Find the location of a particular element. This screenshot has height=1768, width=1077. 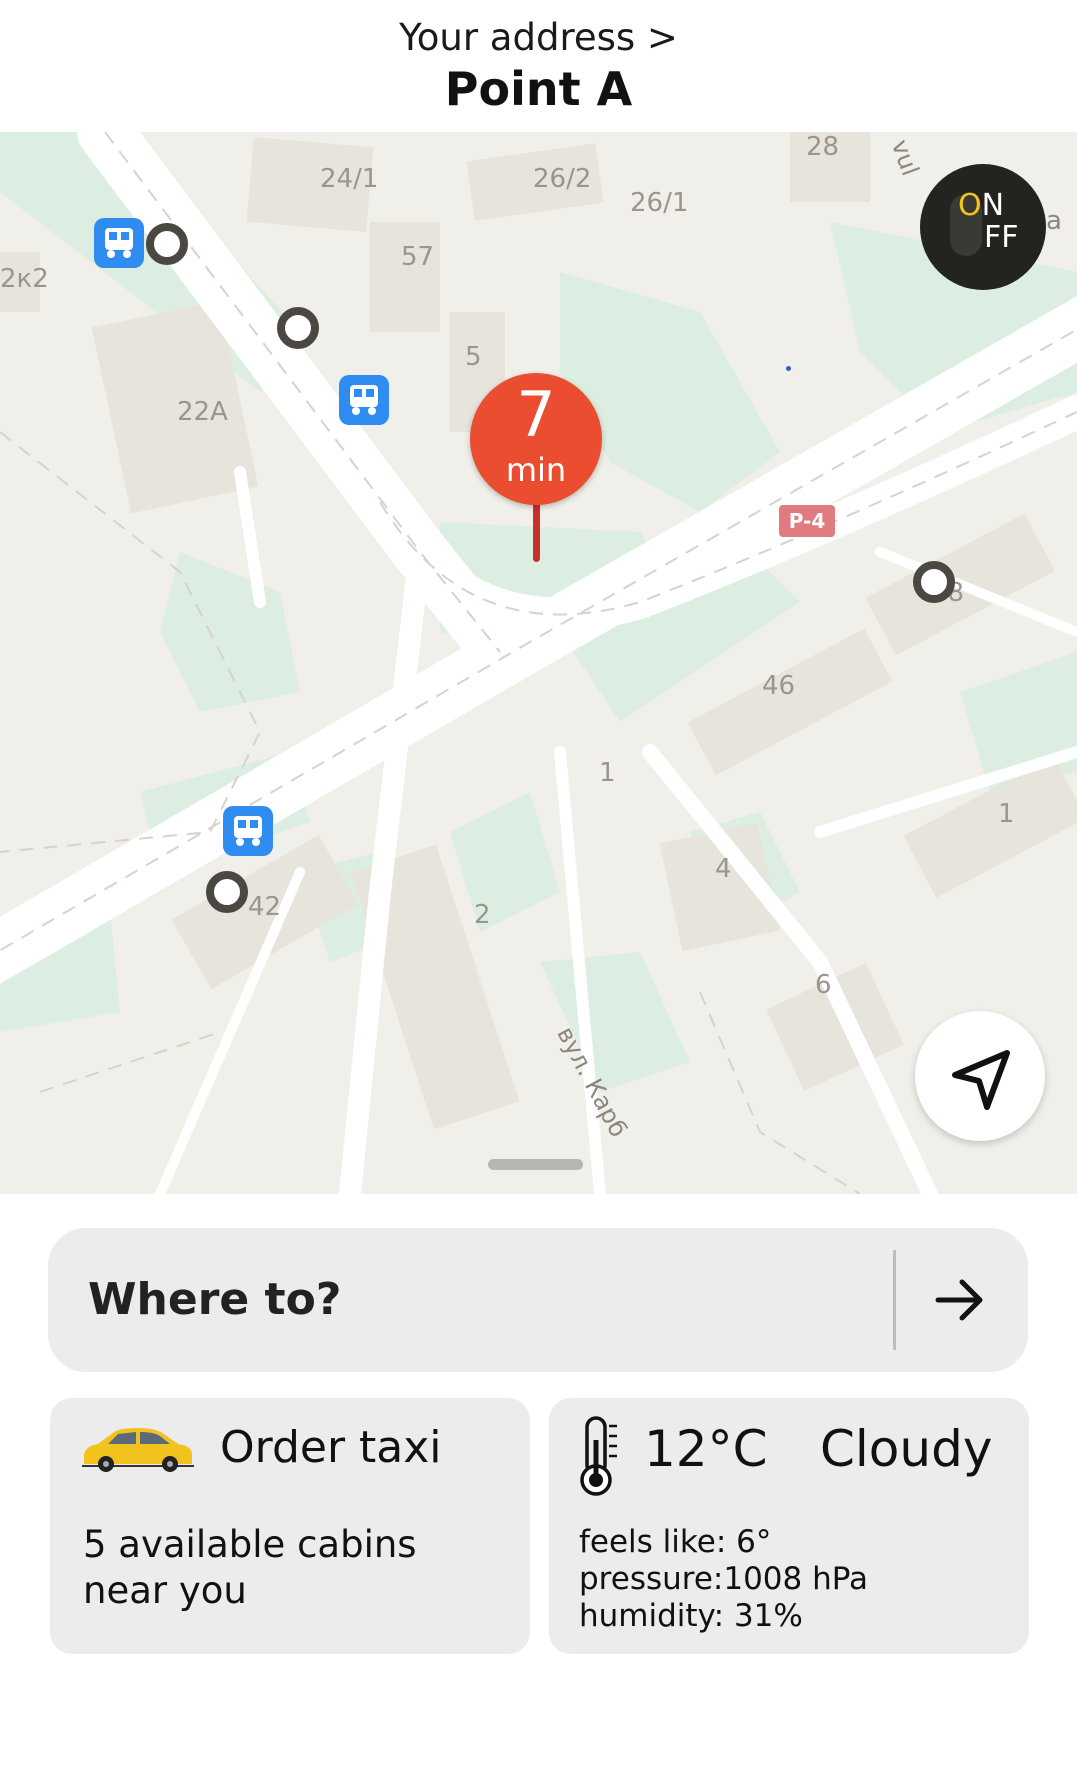

house-number: 5 is located at coordinates (473, 357).